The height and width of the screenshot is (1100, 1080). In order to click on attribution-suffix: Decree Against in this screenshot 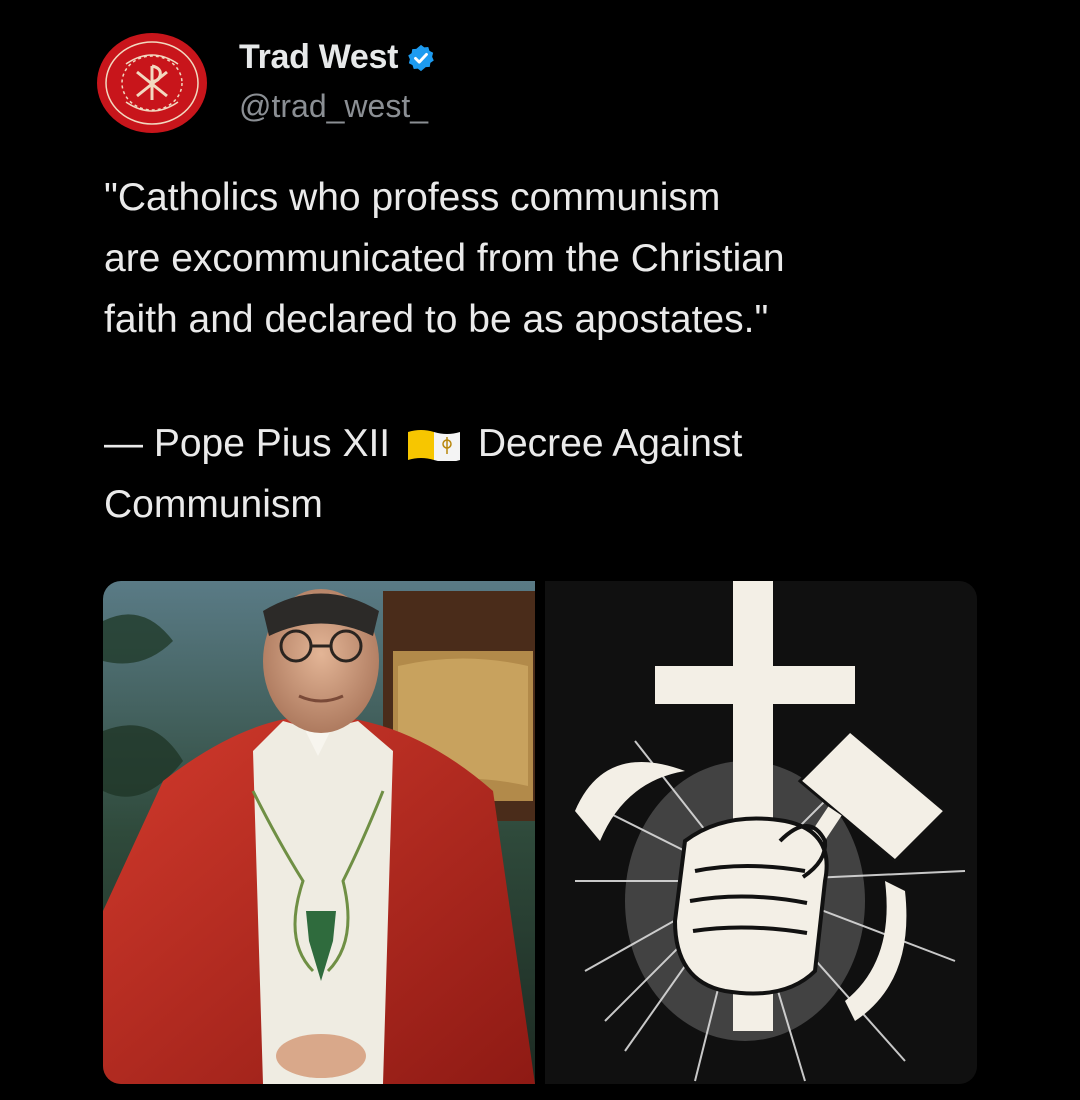, I will do `click(610, 443)`.